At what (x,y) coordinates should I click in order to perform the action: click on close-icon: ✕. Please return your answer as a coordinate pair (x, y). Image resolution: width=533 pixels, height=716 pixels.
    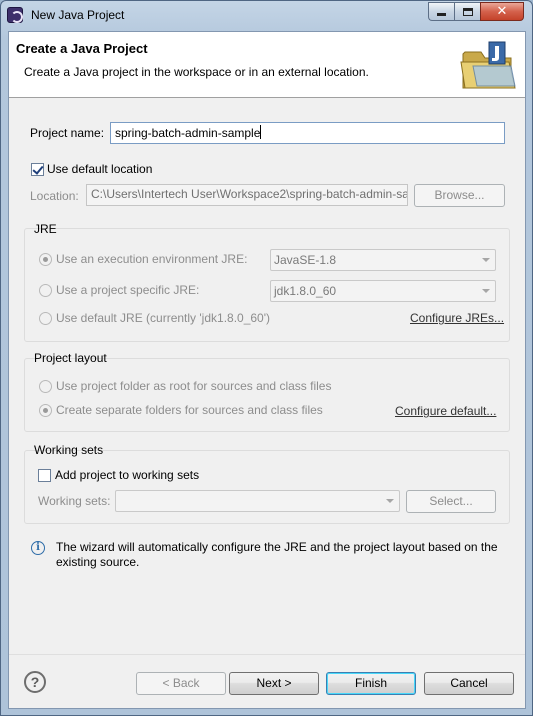
    Looking at the image, I should click on (502, 11).